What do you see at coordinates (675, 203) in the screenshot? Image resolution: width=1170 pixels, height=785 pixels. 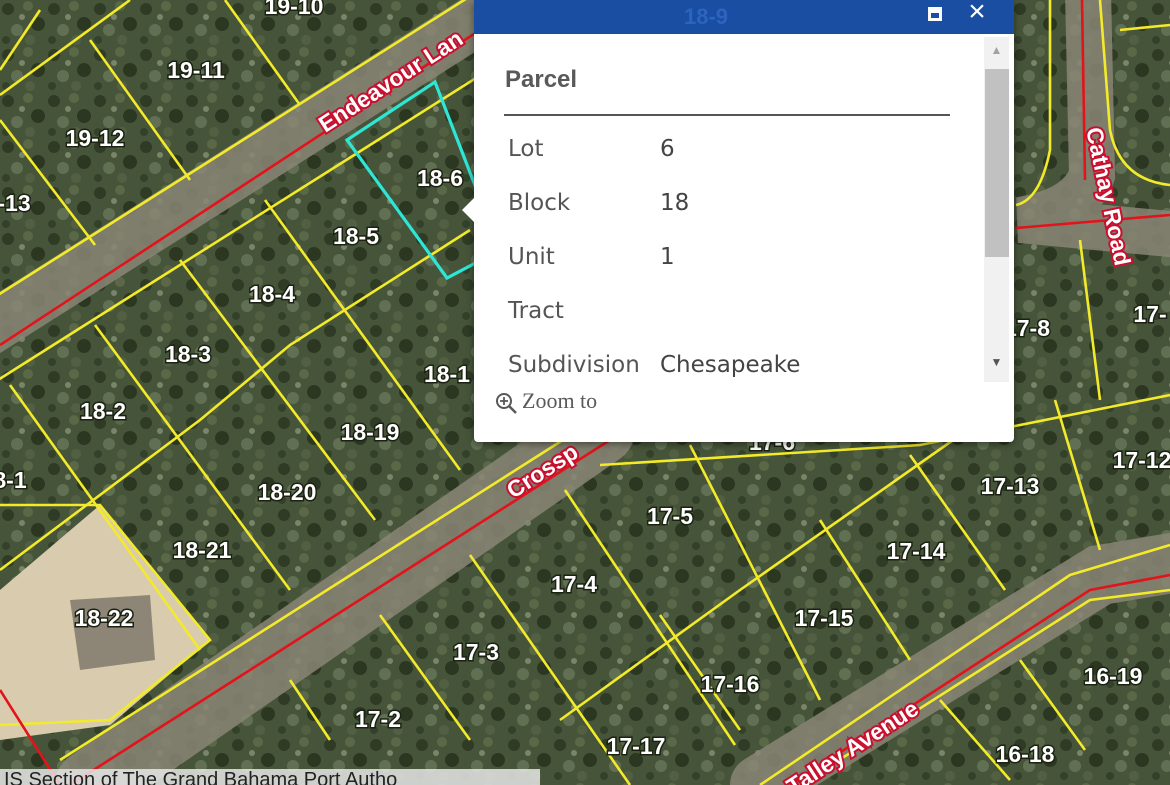 I see `field-value: 18` at bounding box center [675, 203].